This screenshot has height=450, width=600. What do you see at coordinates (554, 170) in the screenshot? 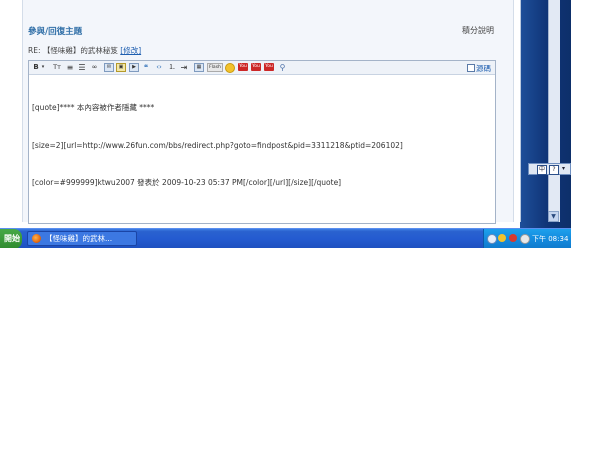
I see `ime-help-button: ?` at bounding box center [554, 170].